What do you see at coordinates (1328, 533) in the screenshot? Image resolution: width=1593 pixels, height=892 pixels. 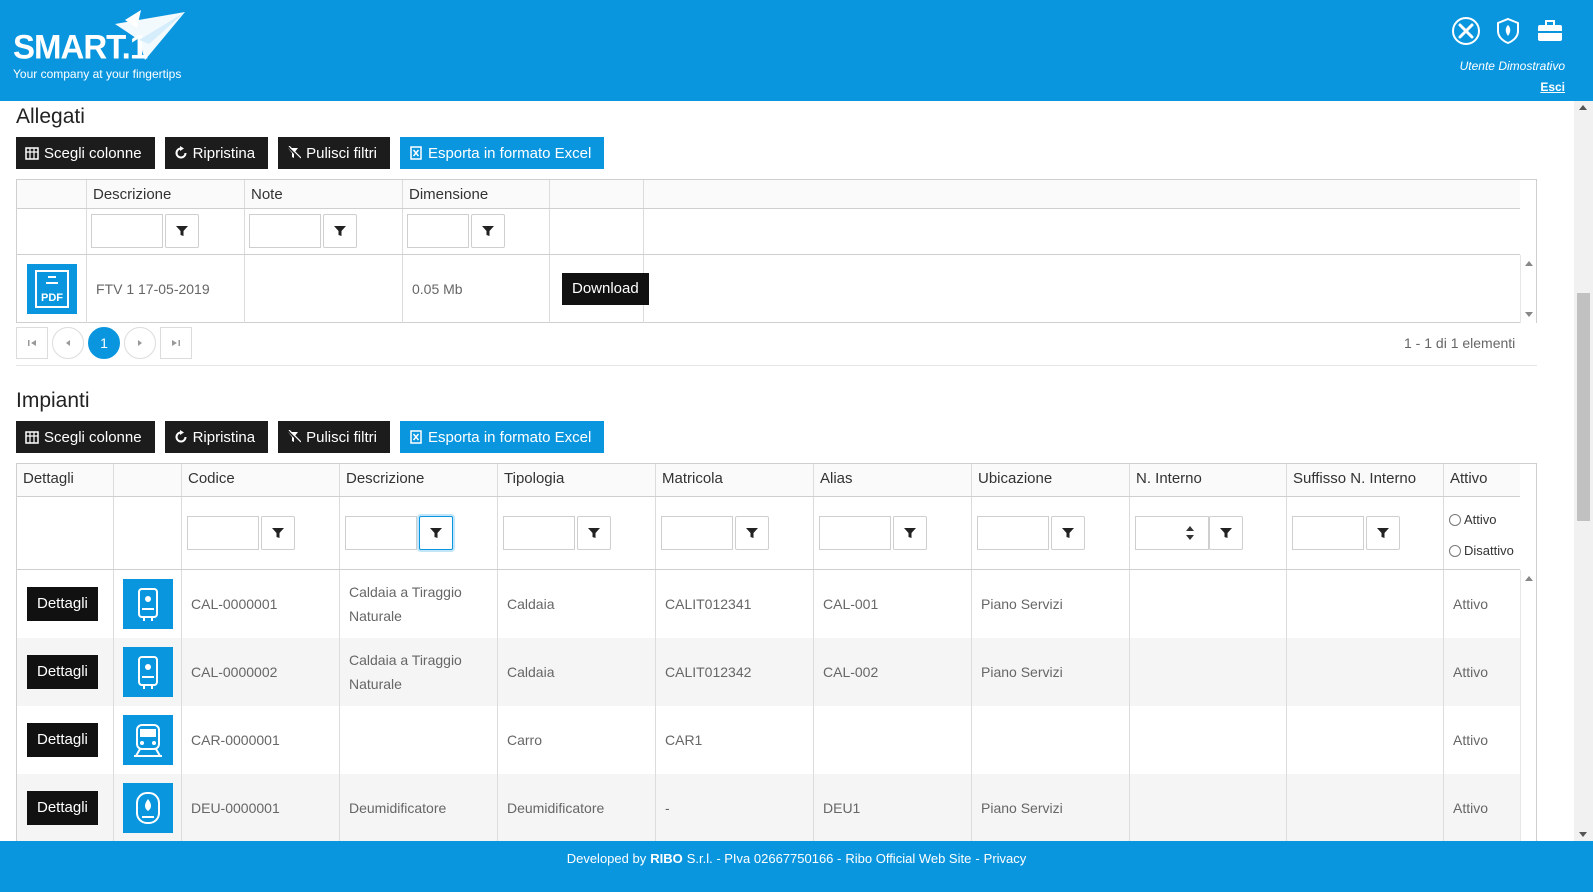 I see `suffisso-filter-input` at bounding box center [1328, 533].